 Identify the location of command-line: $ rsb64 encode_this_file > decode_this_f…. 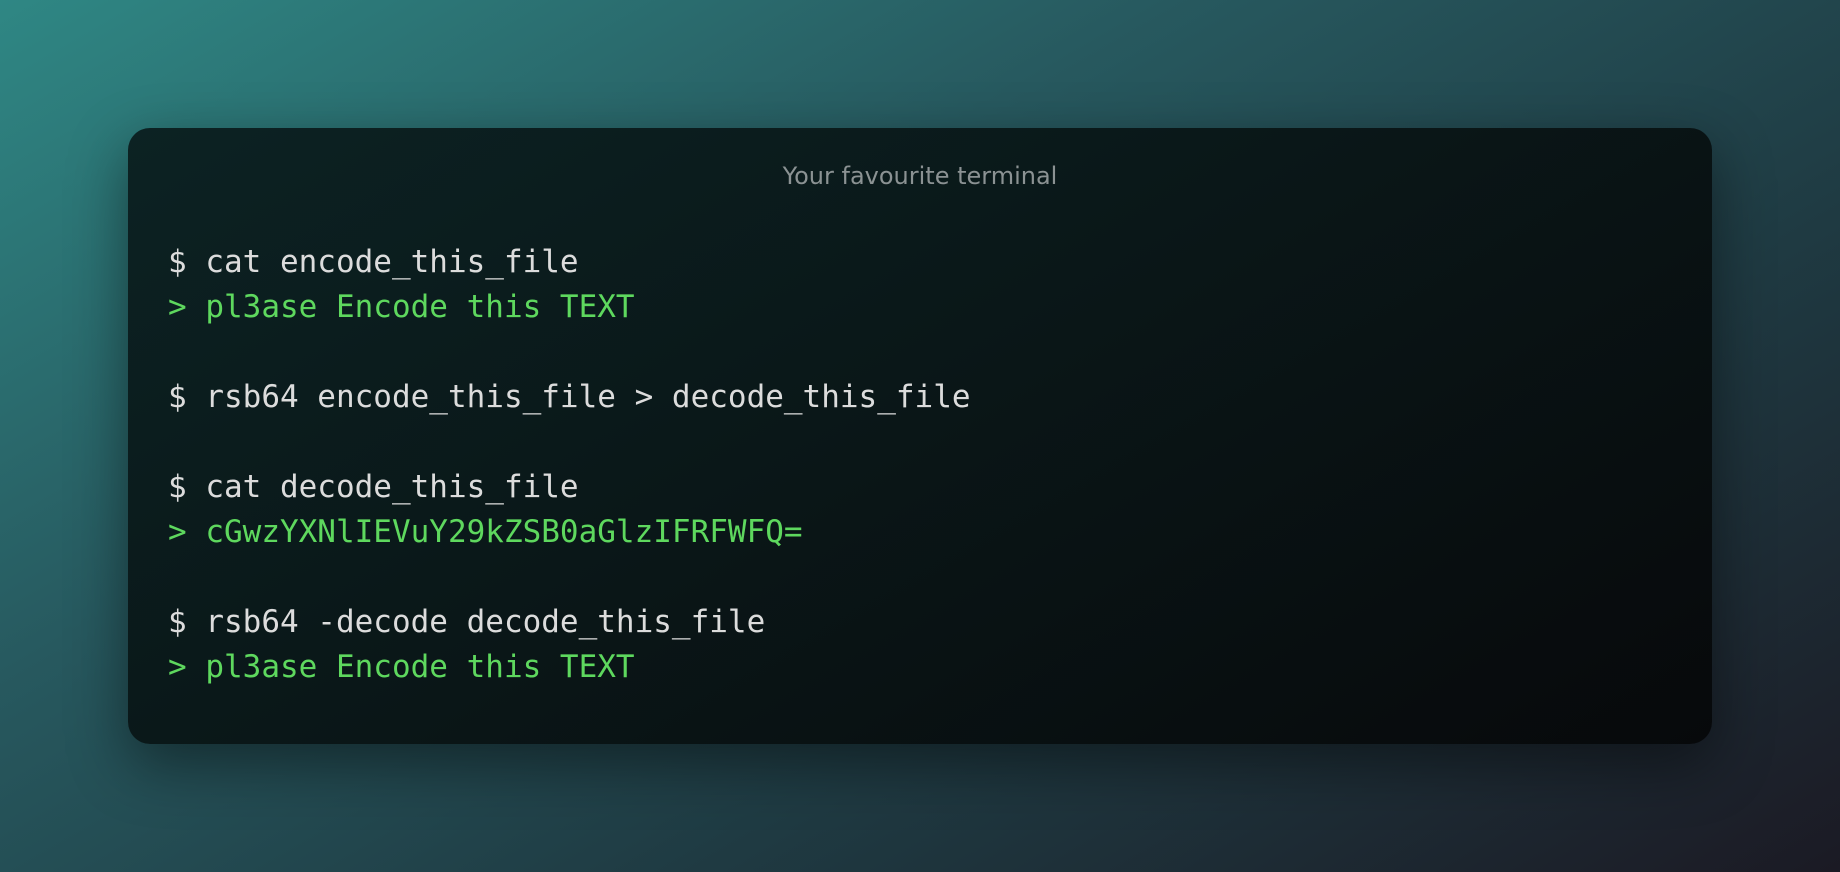
(569, 397).